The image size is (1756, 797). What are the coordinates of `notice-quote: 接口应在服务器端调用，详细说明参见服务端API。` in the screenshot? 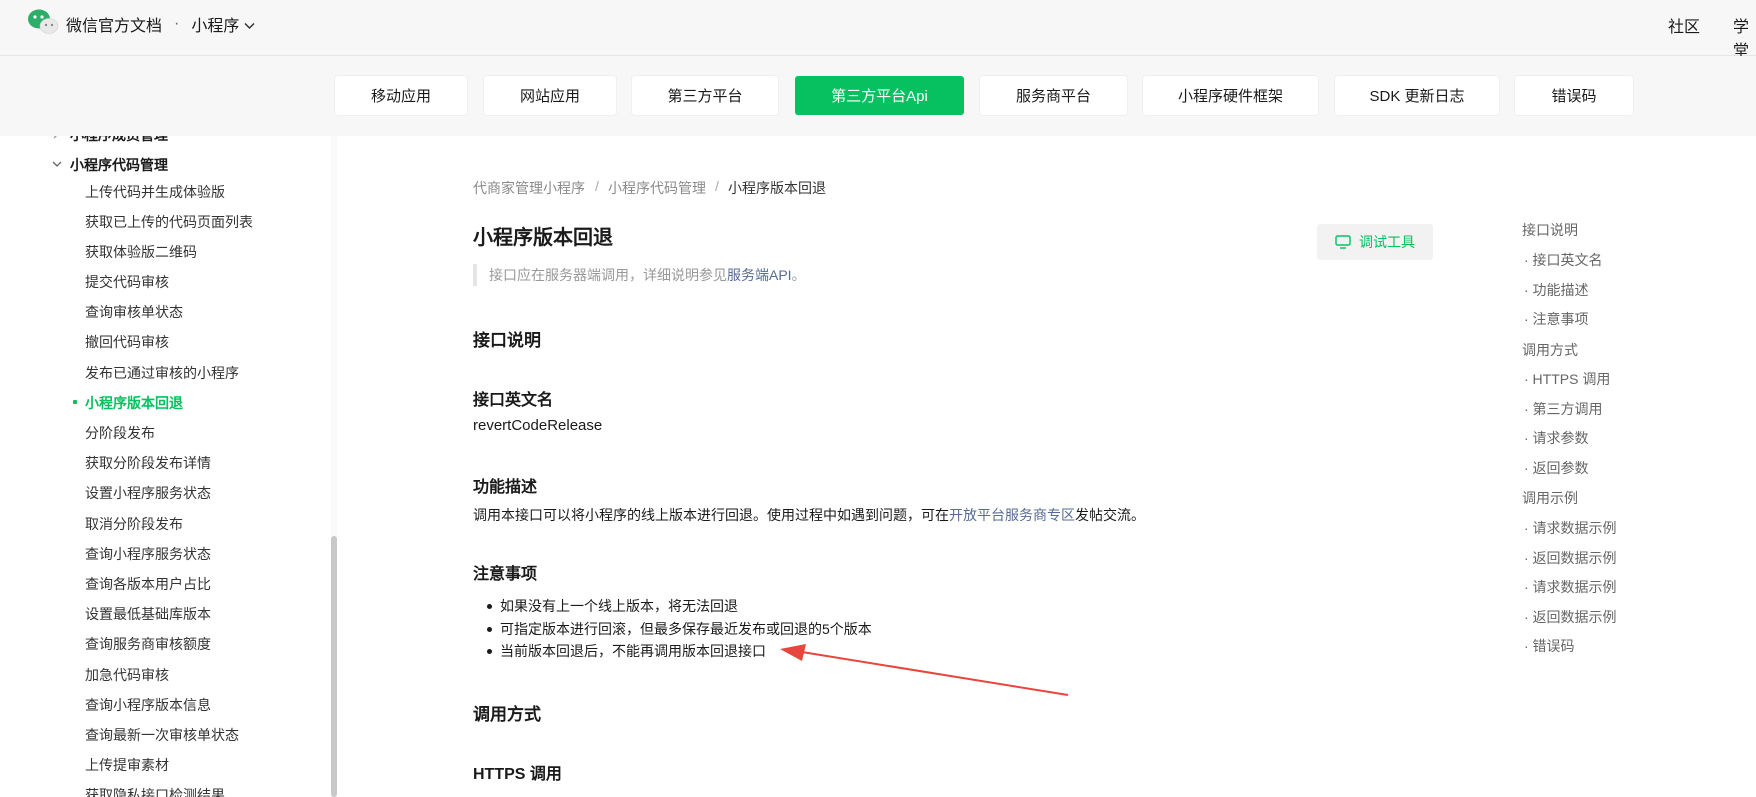 It's located at (639, 275).